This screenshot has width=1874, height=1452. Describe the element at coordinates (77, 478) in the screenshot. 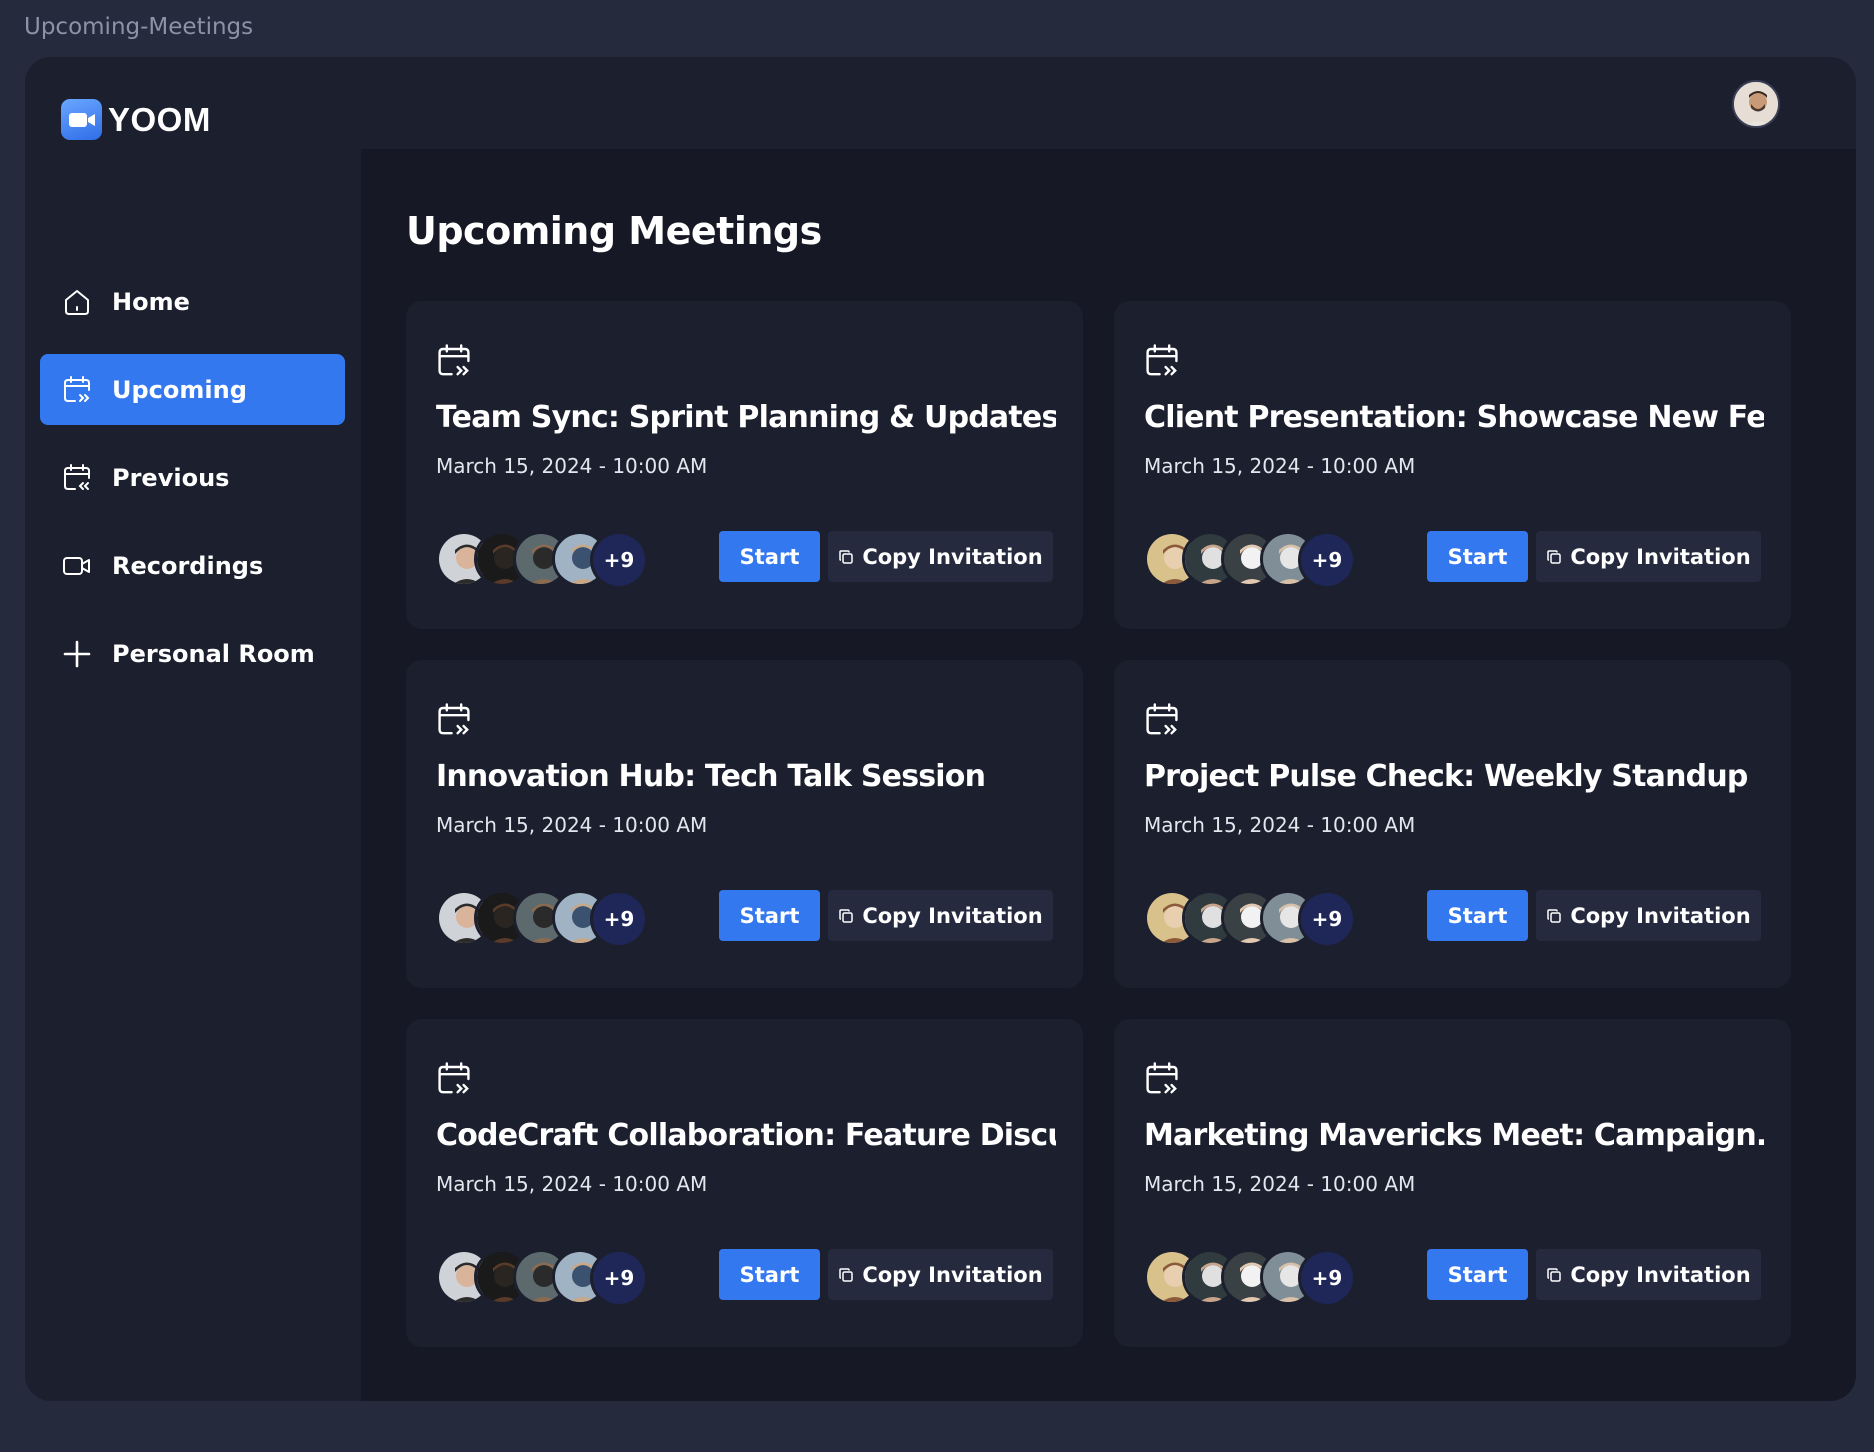

I see `calendar-previous-icon` at that location.